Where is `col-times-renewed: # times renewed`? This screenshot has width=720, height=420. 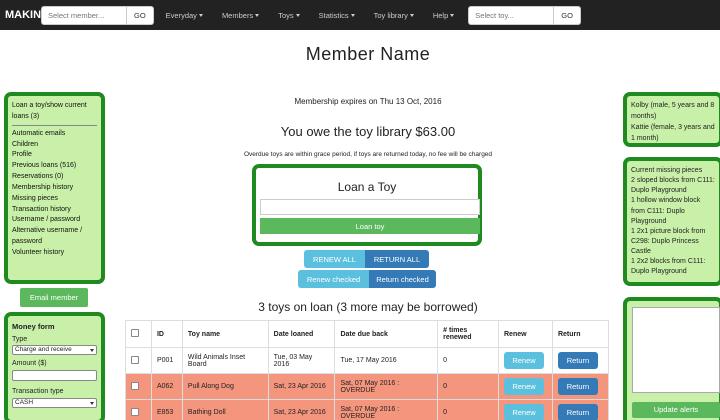 col-times-renewed: # times renewed is located at coordinates (468, 334).